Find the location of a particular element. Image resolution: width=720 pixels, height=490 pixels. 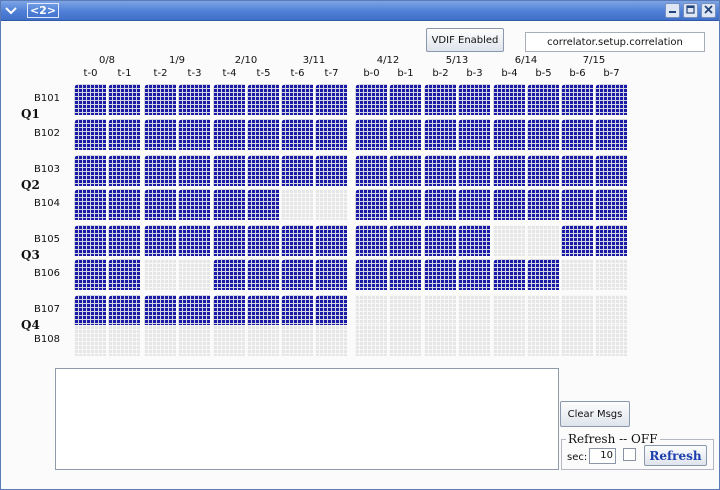

refresh-seconds-input: 10 is located at coordinates (602, 456).